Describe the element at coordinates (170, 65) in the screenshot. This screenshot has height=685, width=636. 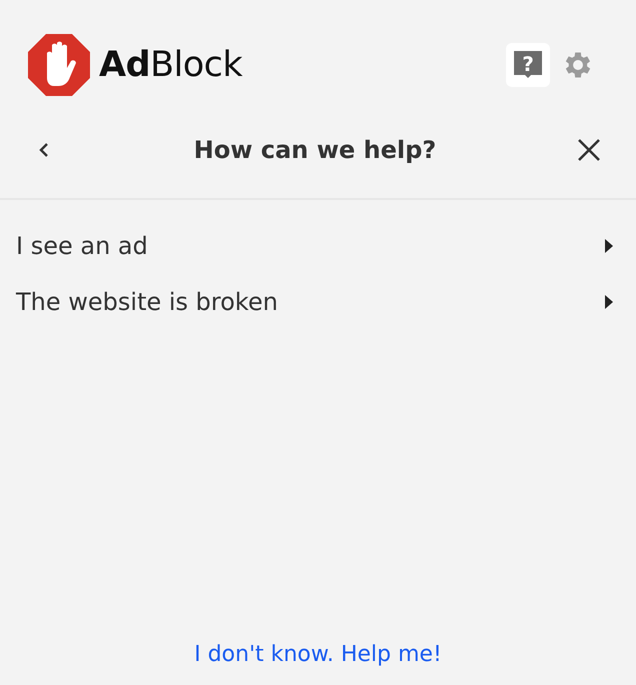
I see `brand-name: AdBlock` at that location.